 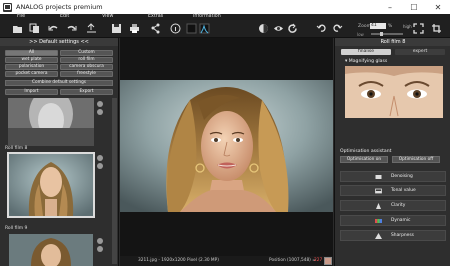 What do you see at coordinates (402, 176) in the screenshot?
I see `denoising-label: Denoising` at bounding box center [402, 176].